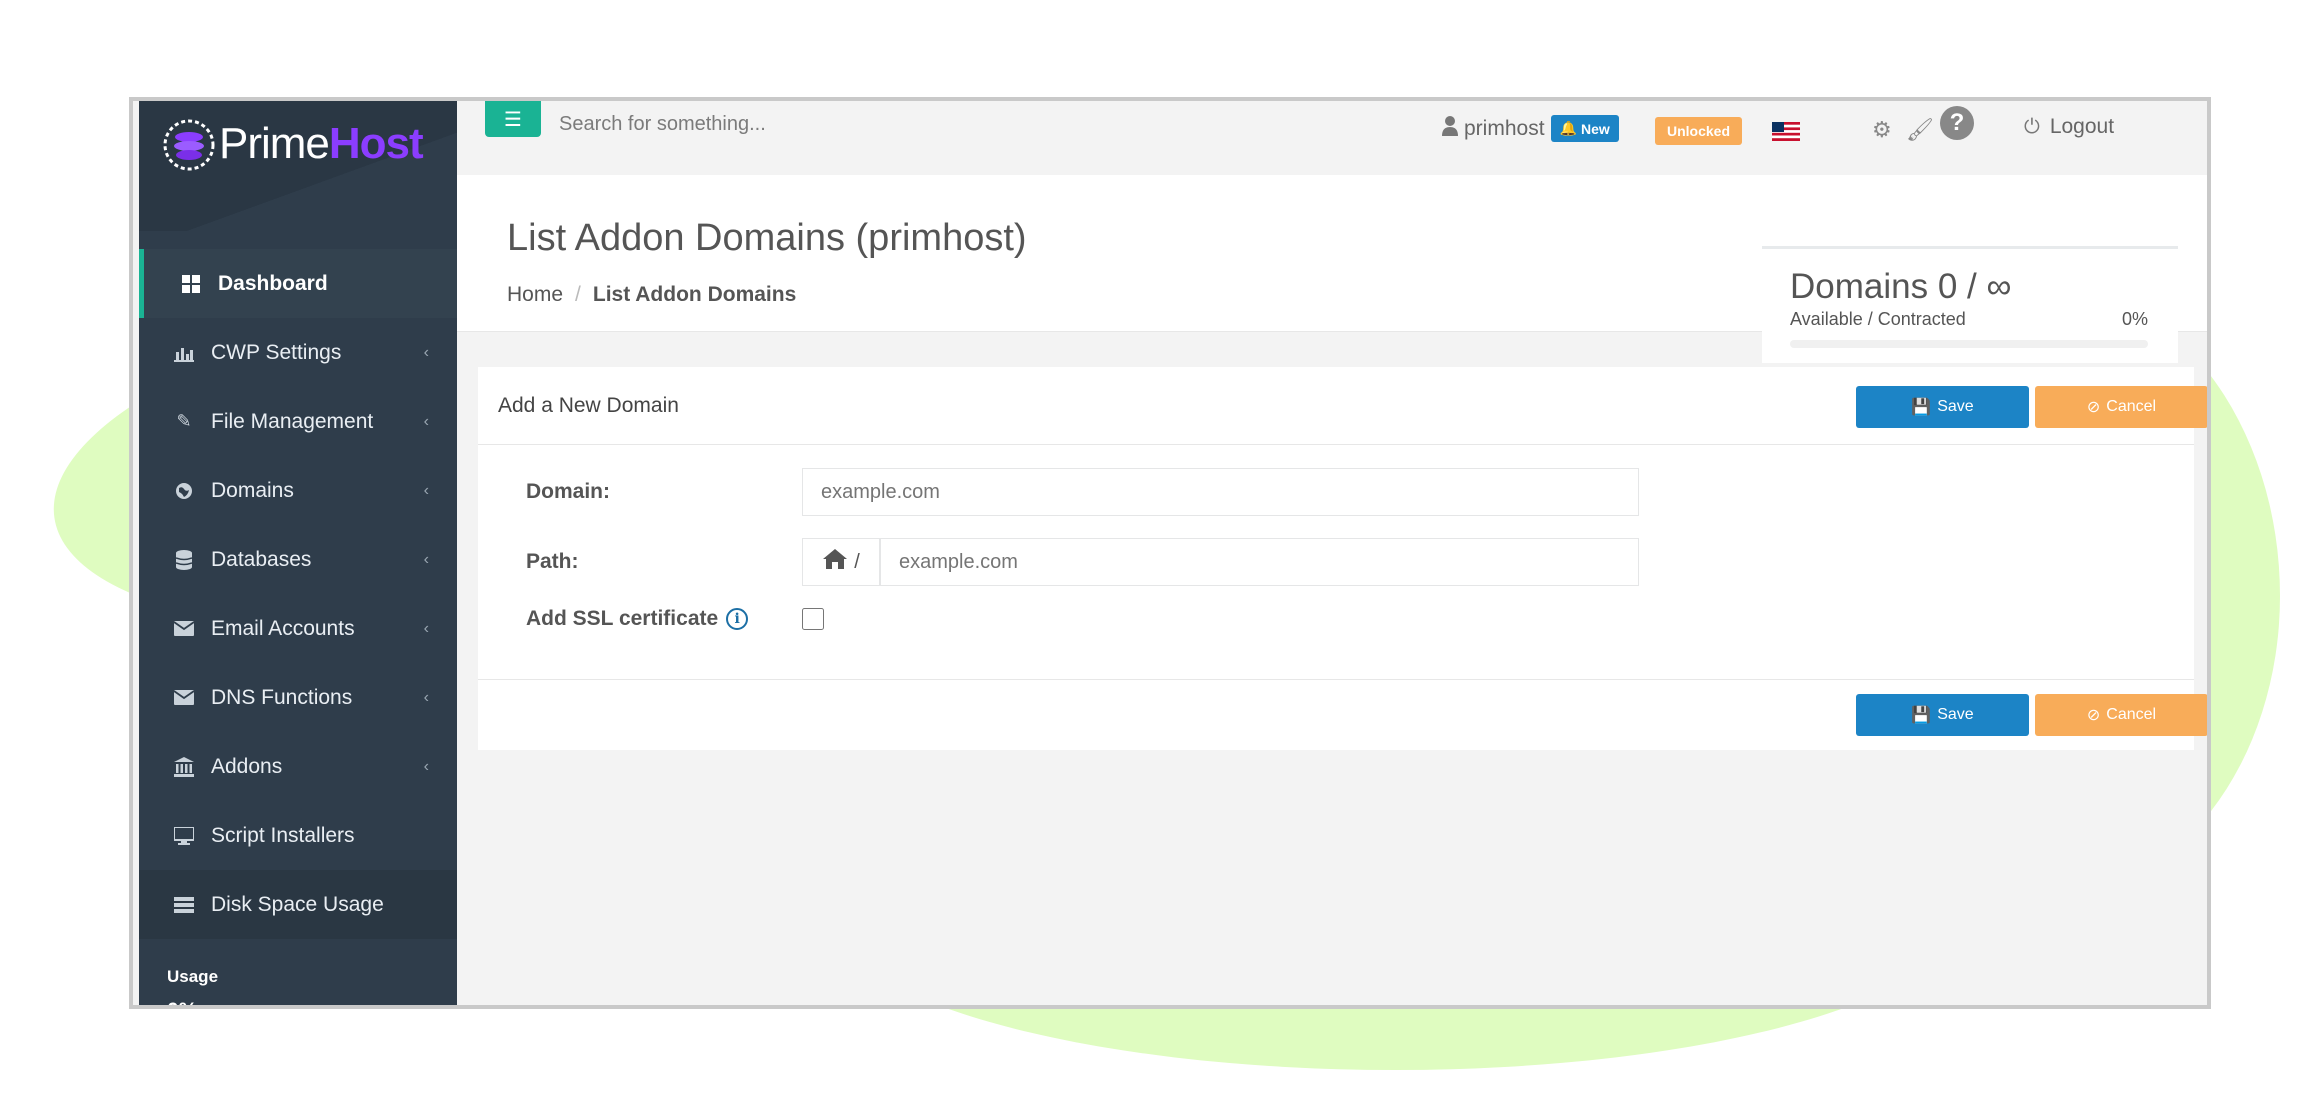 Image resolution: width=2324 pixels, height=1096 pixels. Describe the element at coordinates (552, 561) in the screenshot. I see `path-label: Path:` at that location.